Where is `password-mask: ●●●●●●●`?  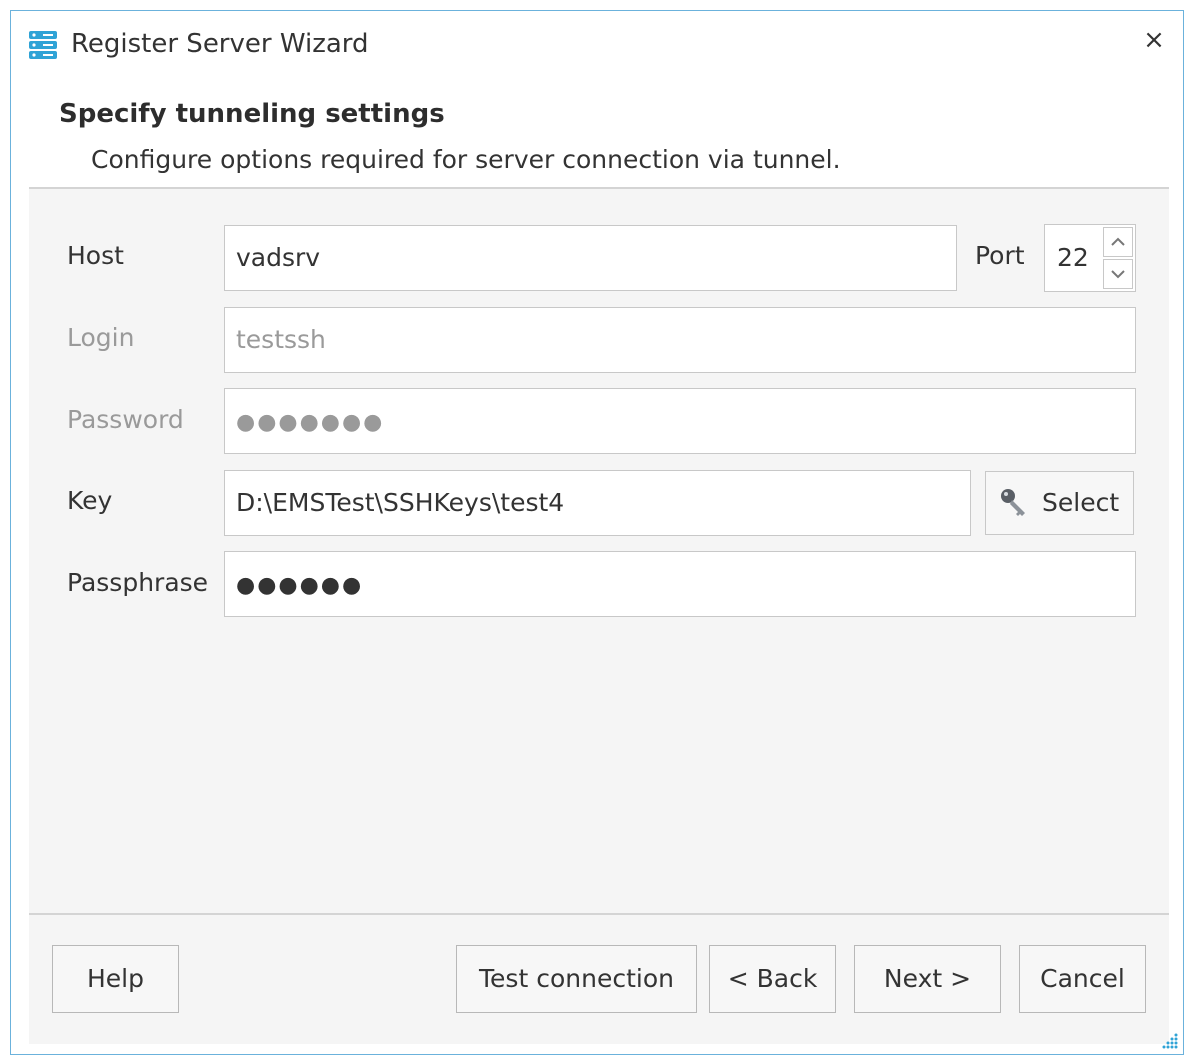
password-mask: ●●●●●●● is located at coordinates (310, 422).